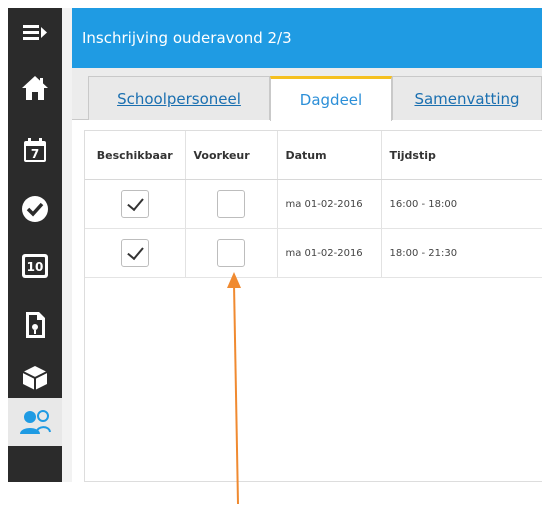 The height and width of the screenshot is (506, 542). What do you see at coordinates (67, 245) in the screenshot?
I see `app-strip` at bounding box center [67, 245].